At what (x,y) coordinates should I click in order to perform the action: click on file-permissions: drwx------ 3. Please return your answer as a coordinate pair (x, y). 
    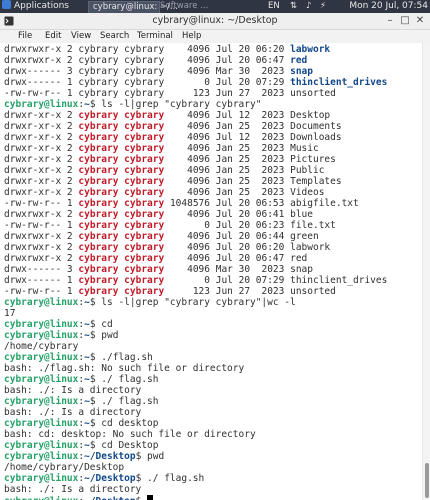
    Looking at the image, I should click on (38, 71).